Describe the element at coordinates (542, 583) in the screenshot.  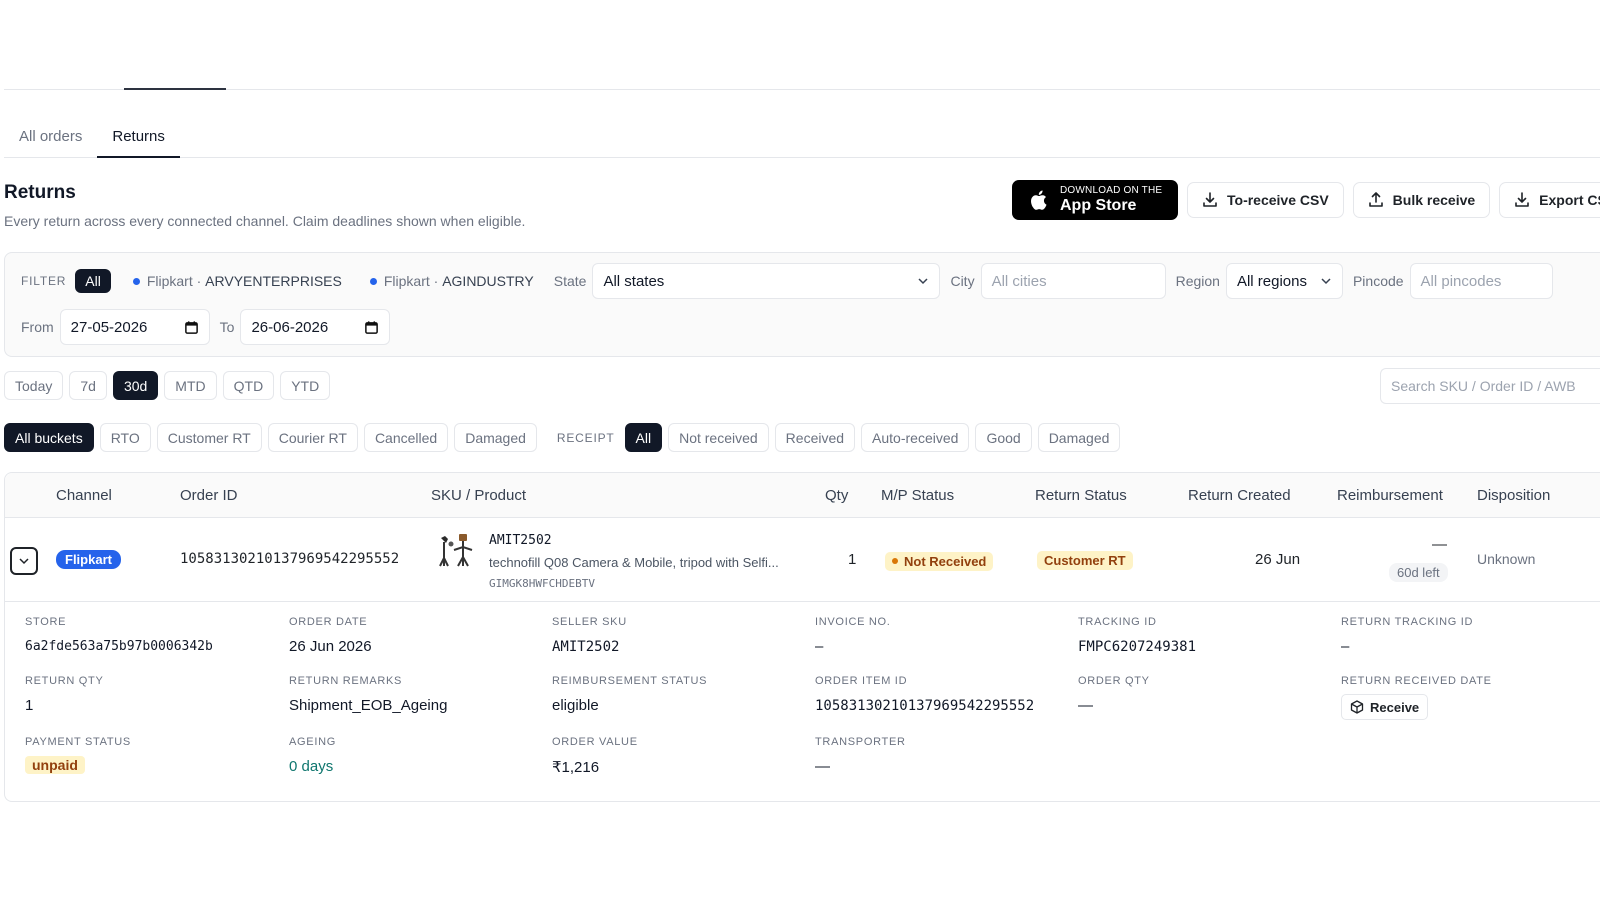
I see `product-fsn: GIMGK8HWFCHDEBTV` at that location.